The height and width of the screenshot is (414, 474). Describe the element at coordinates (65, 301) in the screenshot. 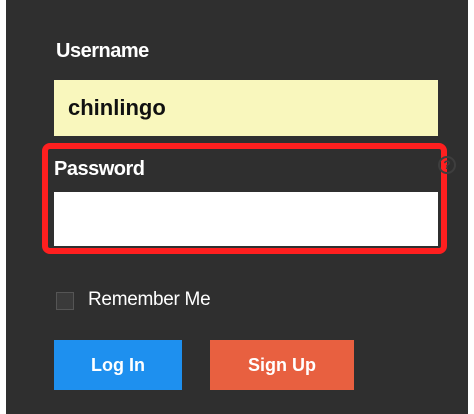

I see `remember-me-checkbox` at that location.